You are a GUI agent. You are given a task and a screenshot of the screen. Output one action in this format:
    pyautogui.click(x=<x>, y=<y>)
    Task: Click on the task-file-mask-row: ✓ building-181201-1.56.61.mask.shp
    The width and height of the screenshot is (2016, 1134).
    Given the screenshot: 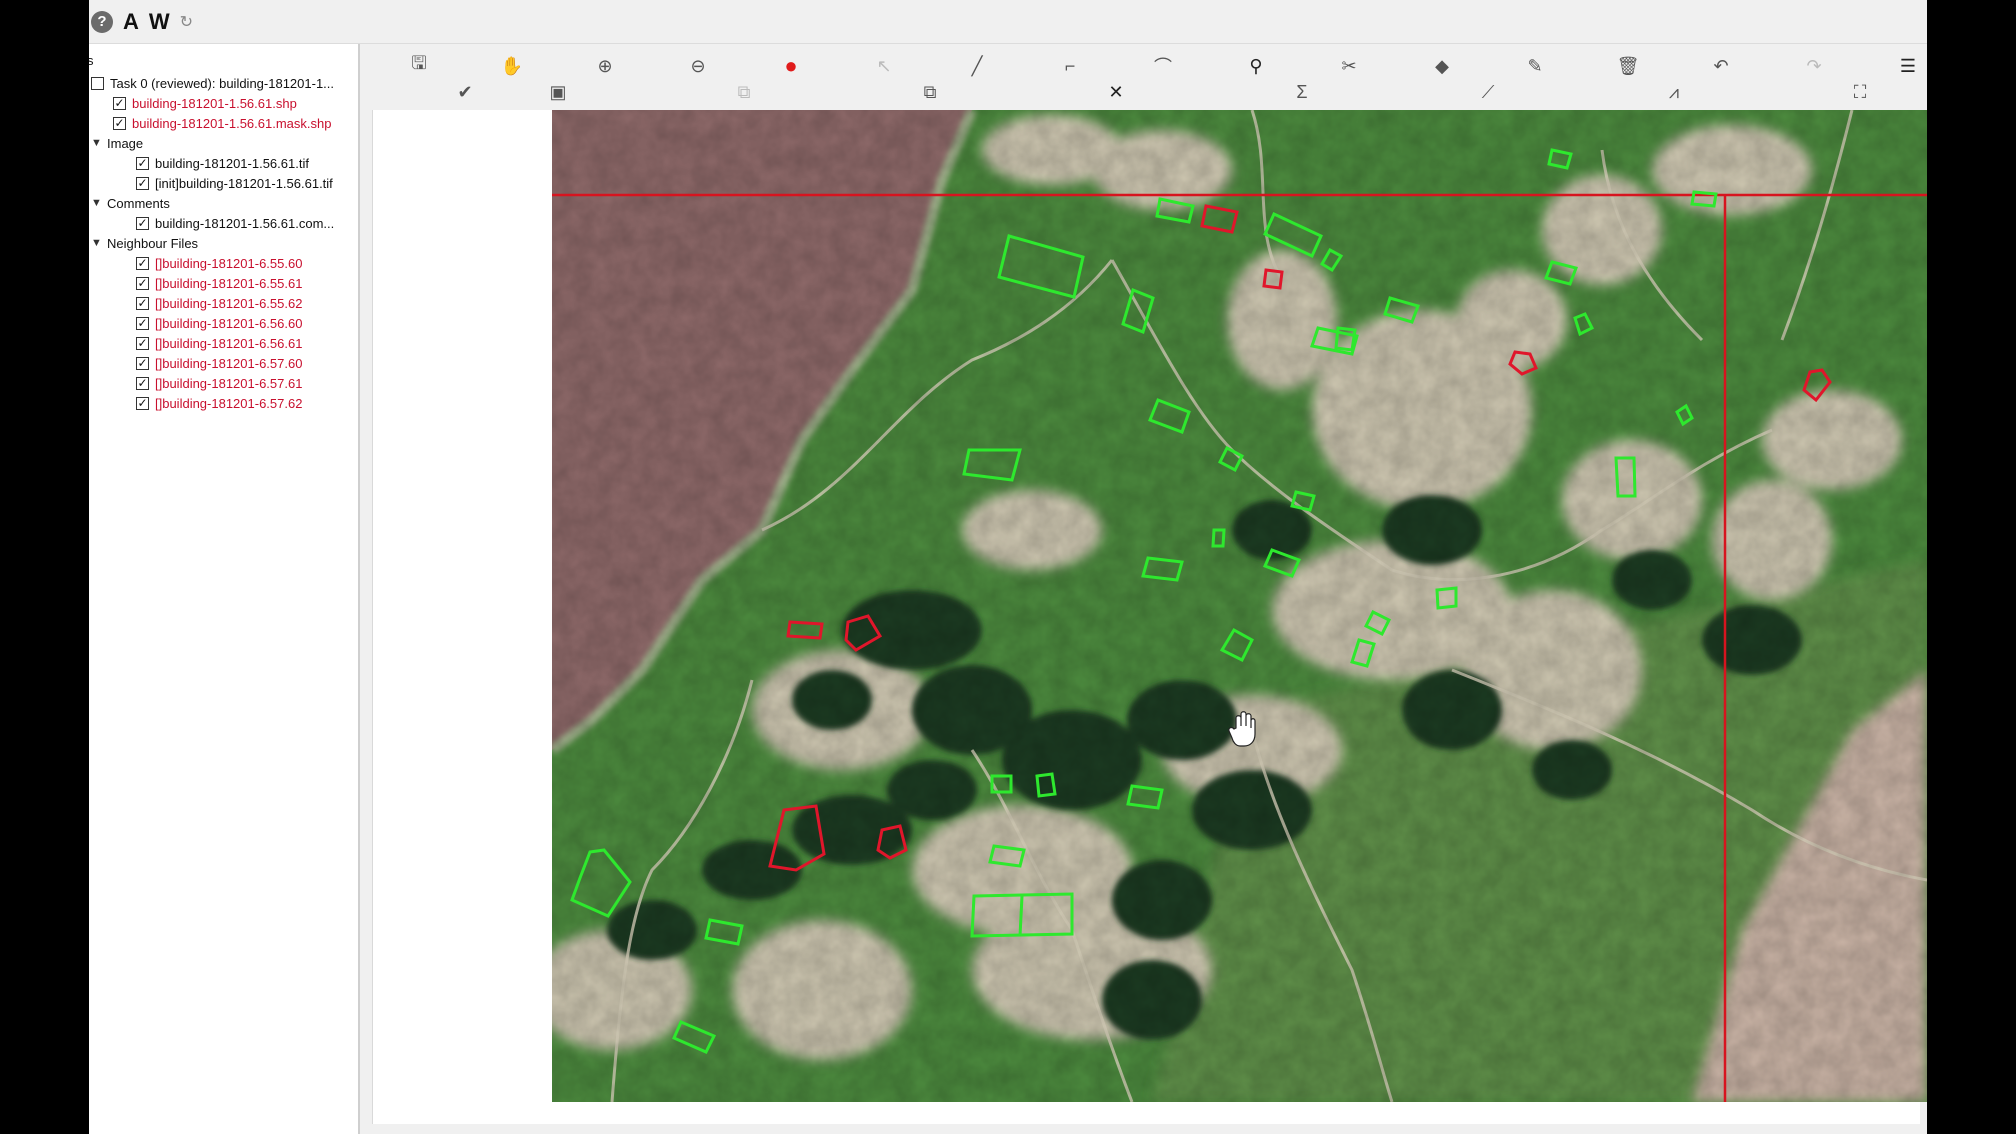 What is the action you would take?
    pyautogui.click(x=222, y=123)
    